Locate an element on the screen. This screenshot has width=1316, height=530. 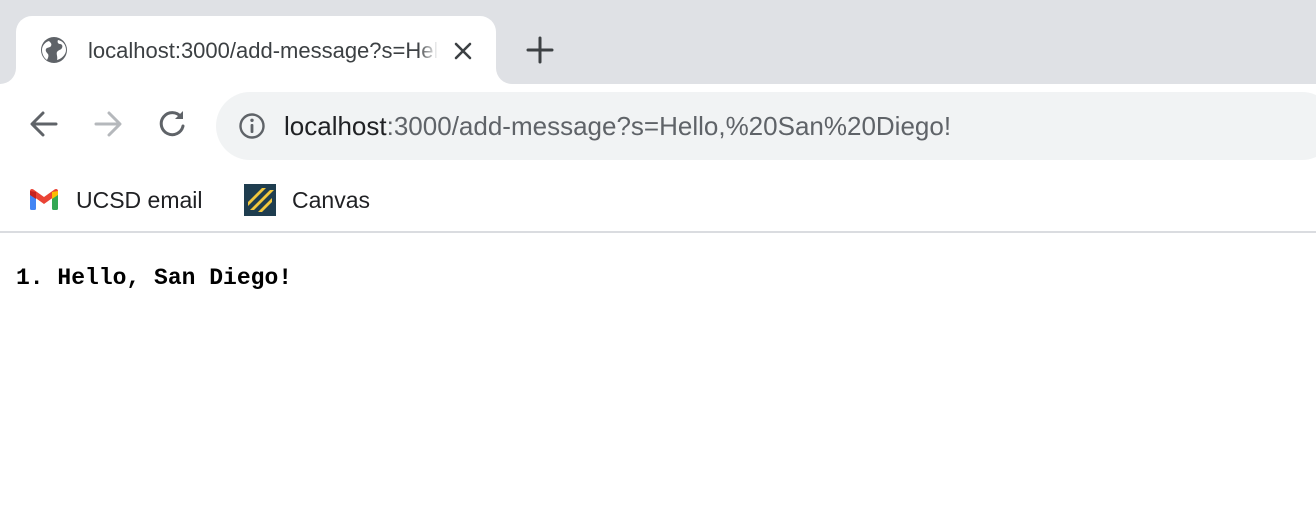
back-arrow-icon is located at coordinates (44, 124).